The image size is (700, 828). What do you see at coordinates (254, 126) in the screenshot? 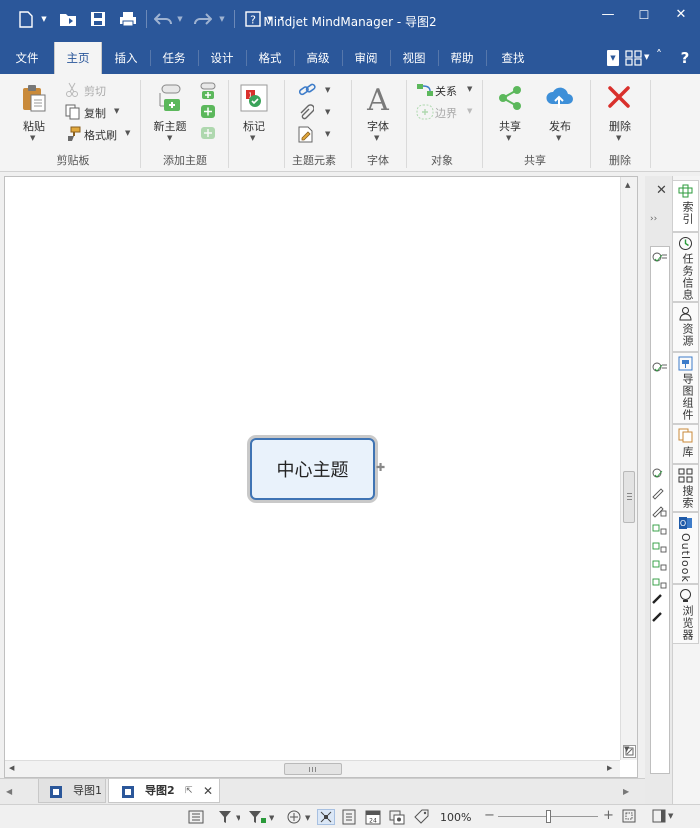
I see `markers-button-label: 标记` at bounding box center [254, 126].